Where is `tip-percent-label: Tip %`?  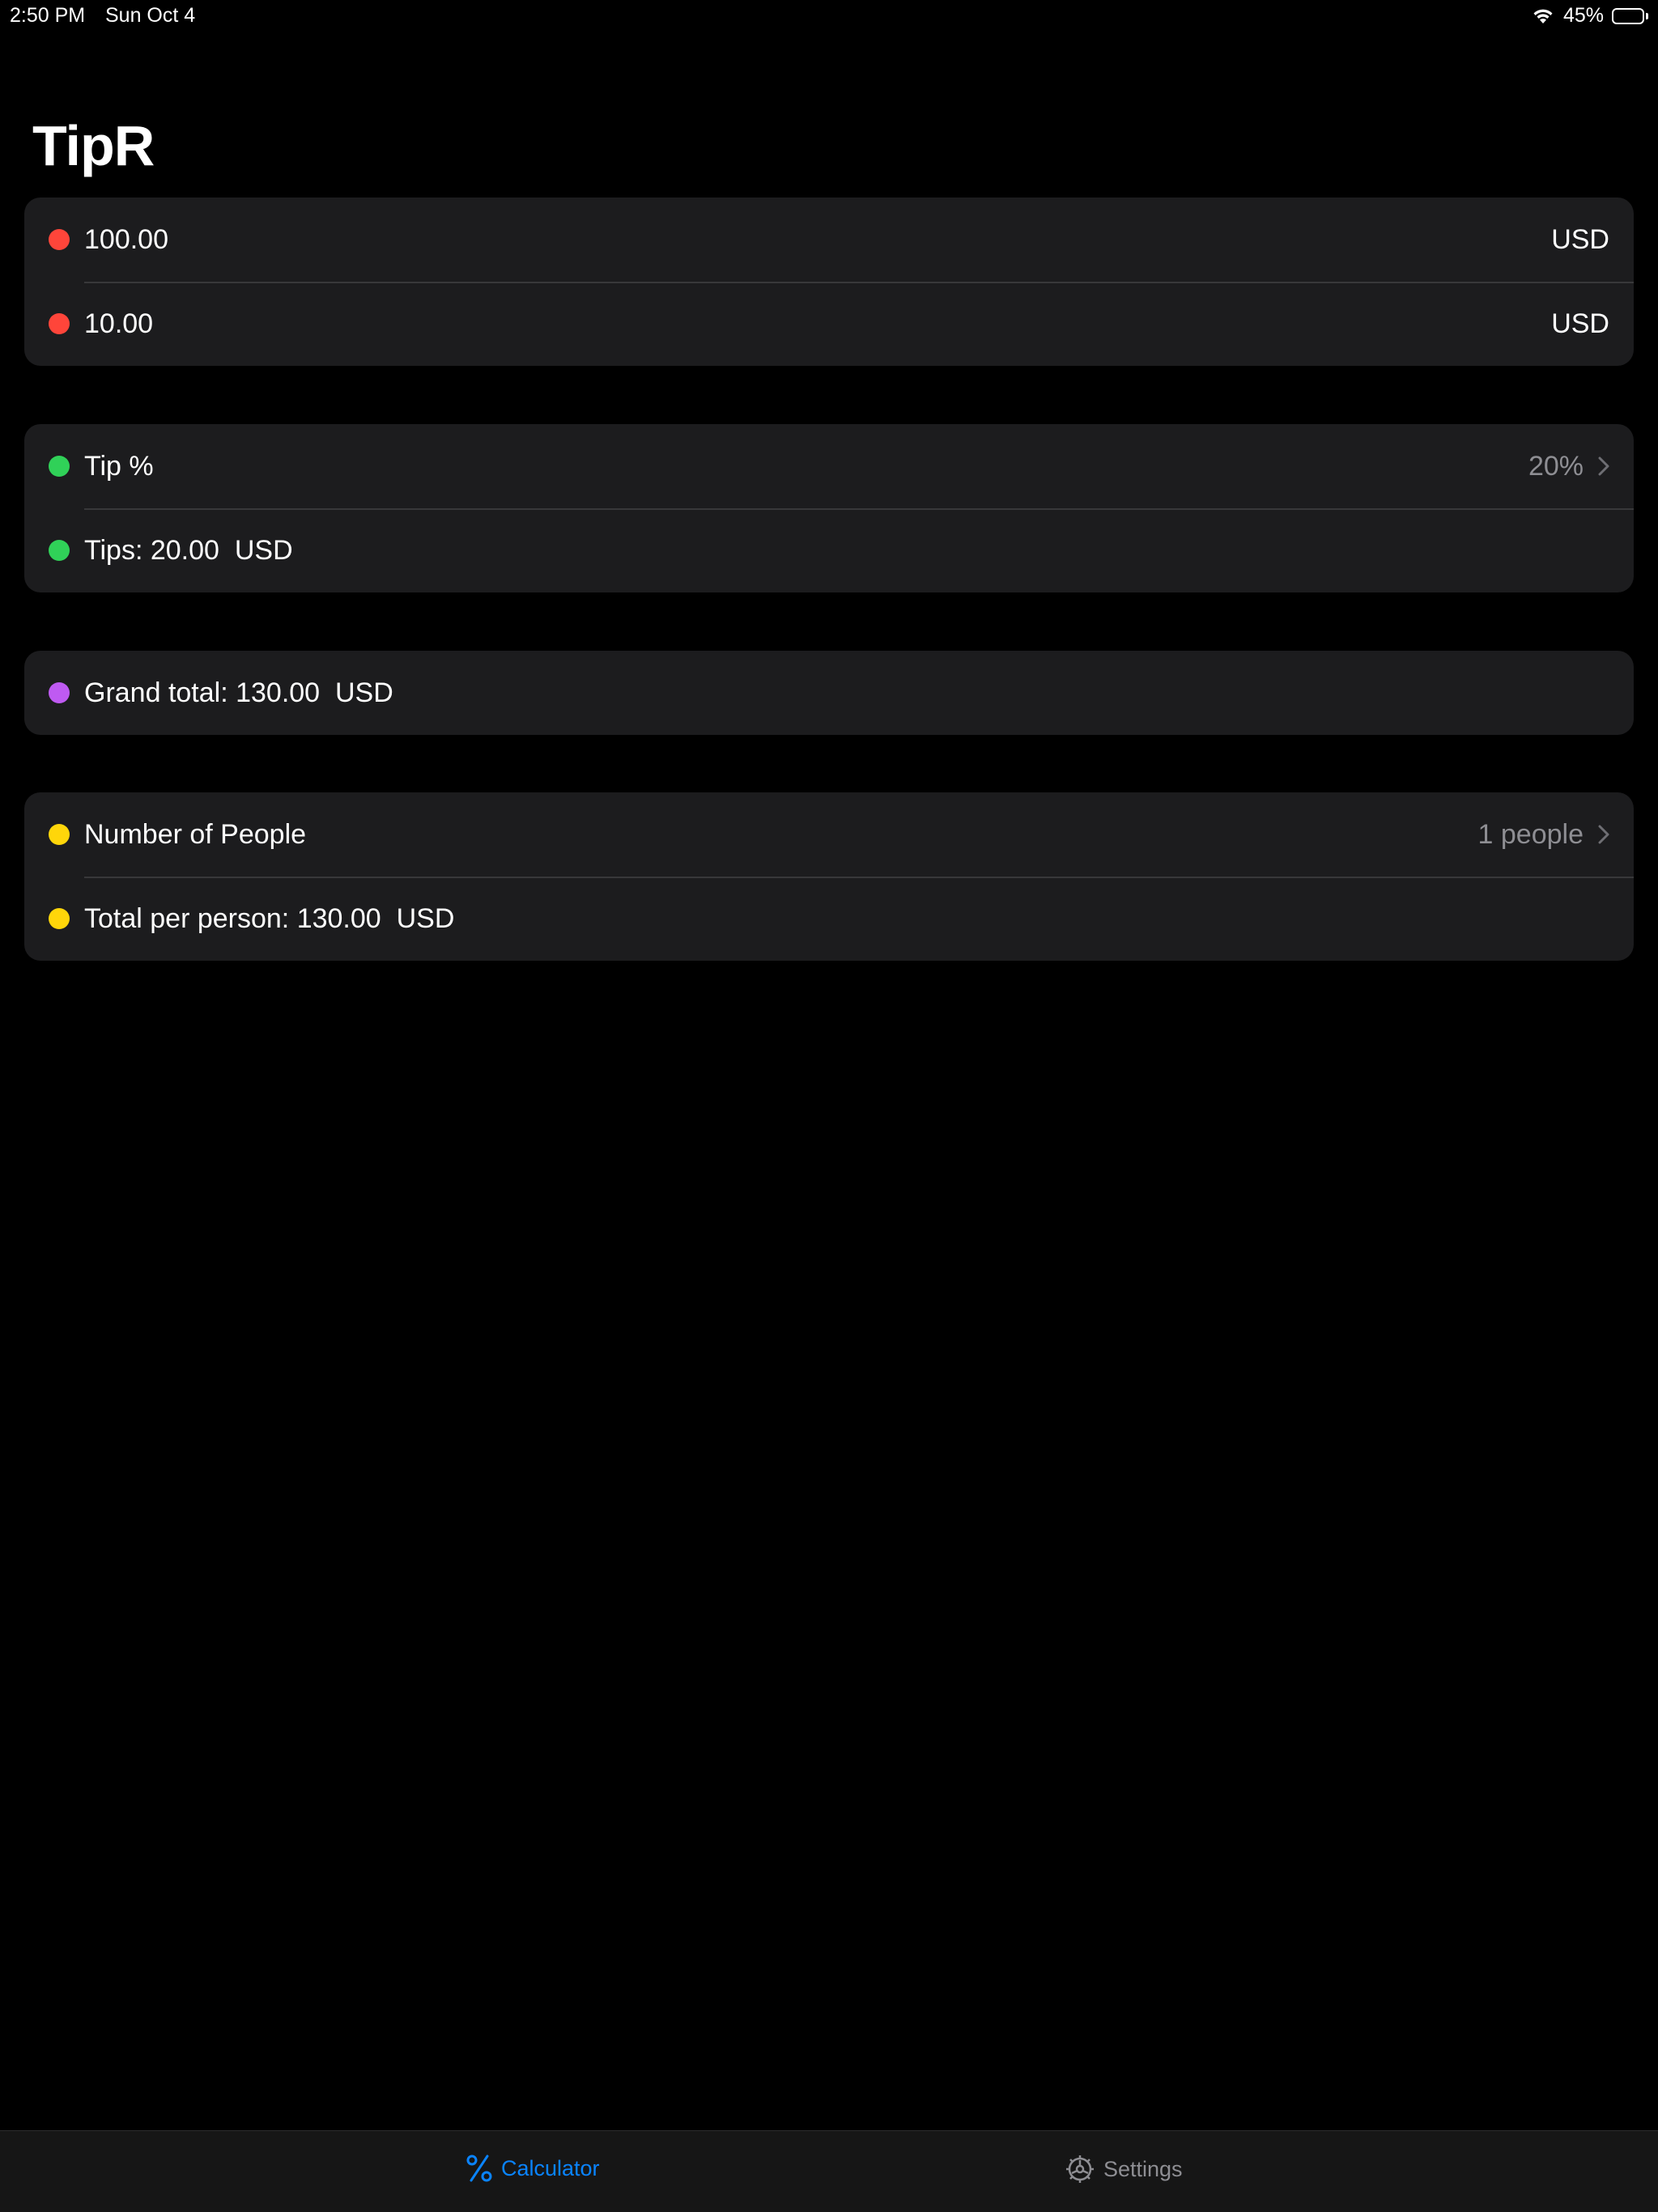 tip-percent-label: Tip % is located at coordinates (119, 466).